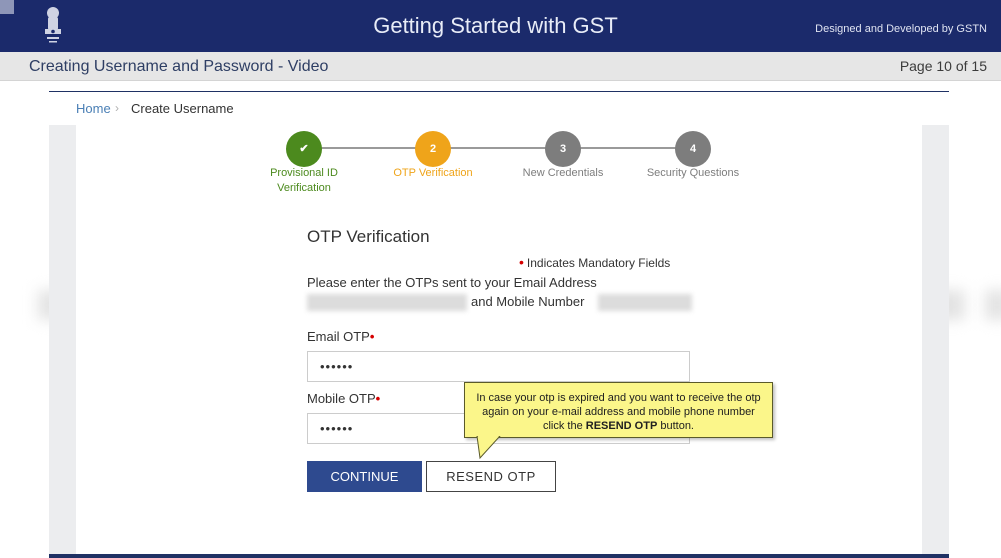 This screenshot has height=558, width=1001. What do you see at coordinates (304, 188) in the screenshot?
I see `step-label-line: Verification` at bounding box center [304, 188].